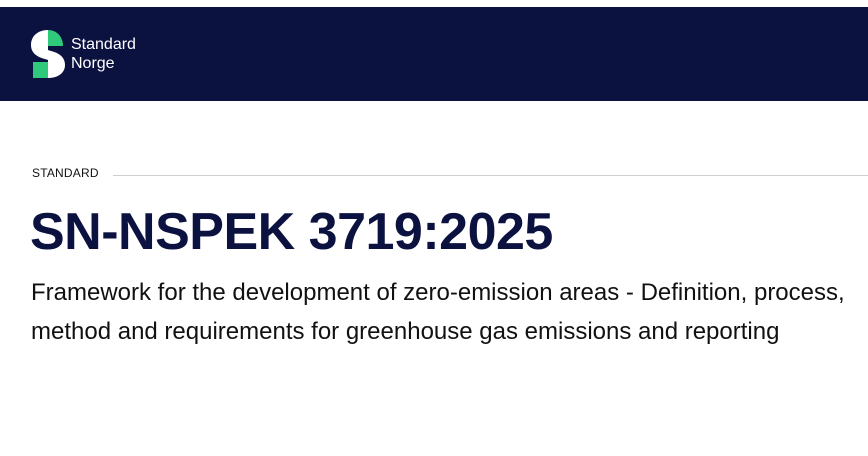  I want to click on top-strip, so click(434, 3).